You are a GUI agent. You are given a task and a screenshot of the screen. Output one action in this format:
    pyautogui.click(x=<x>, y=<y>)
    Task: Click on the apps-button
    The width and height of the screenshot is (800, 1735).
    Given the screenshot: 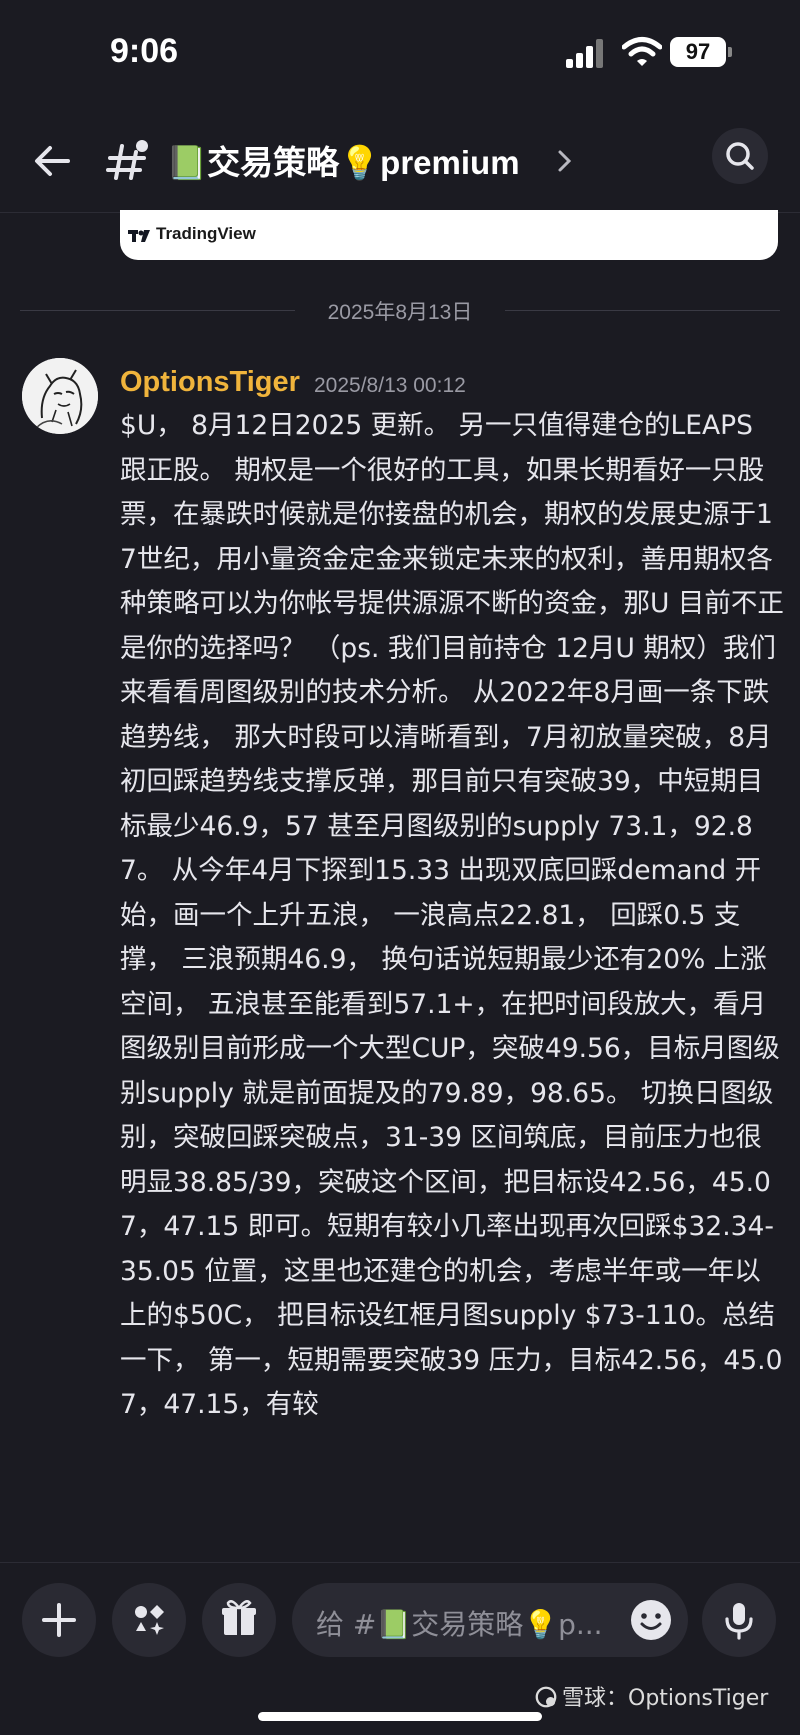 What is the action you would take?
    pyautogui.click(x=149, y=1620)
    